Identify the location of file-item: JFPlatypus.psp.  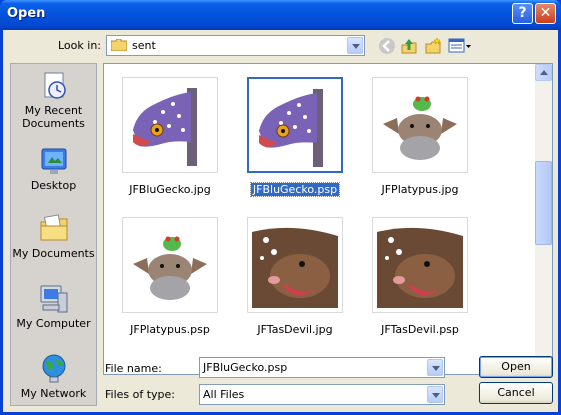
(169, 282).